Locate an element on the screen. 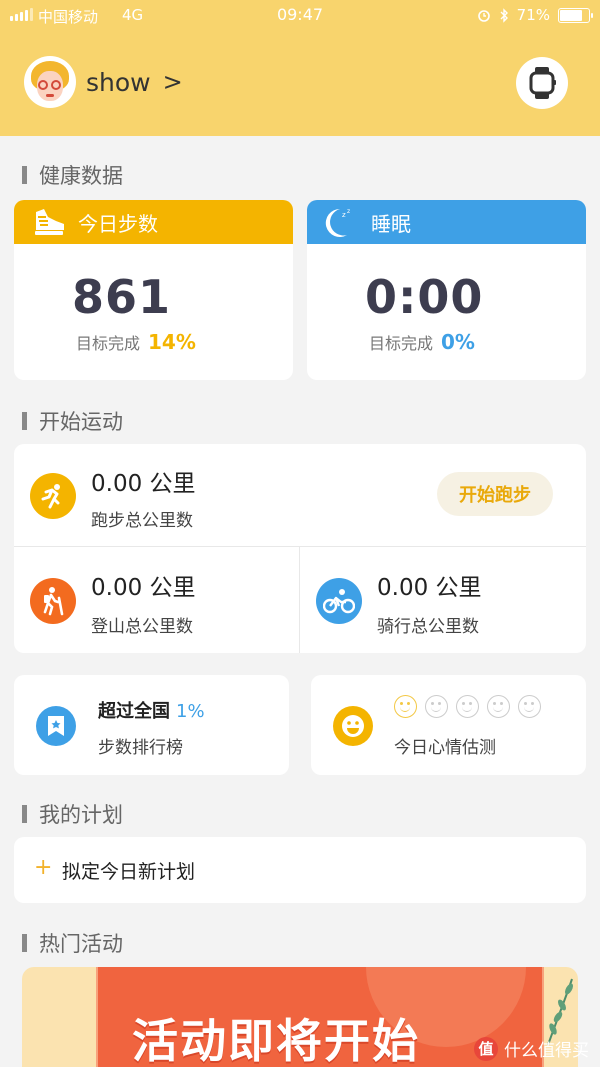 The height and width of the screenshot is (1067, 600). bike-icon is located at coordinates (339, 601).